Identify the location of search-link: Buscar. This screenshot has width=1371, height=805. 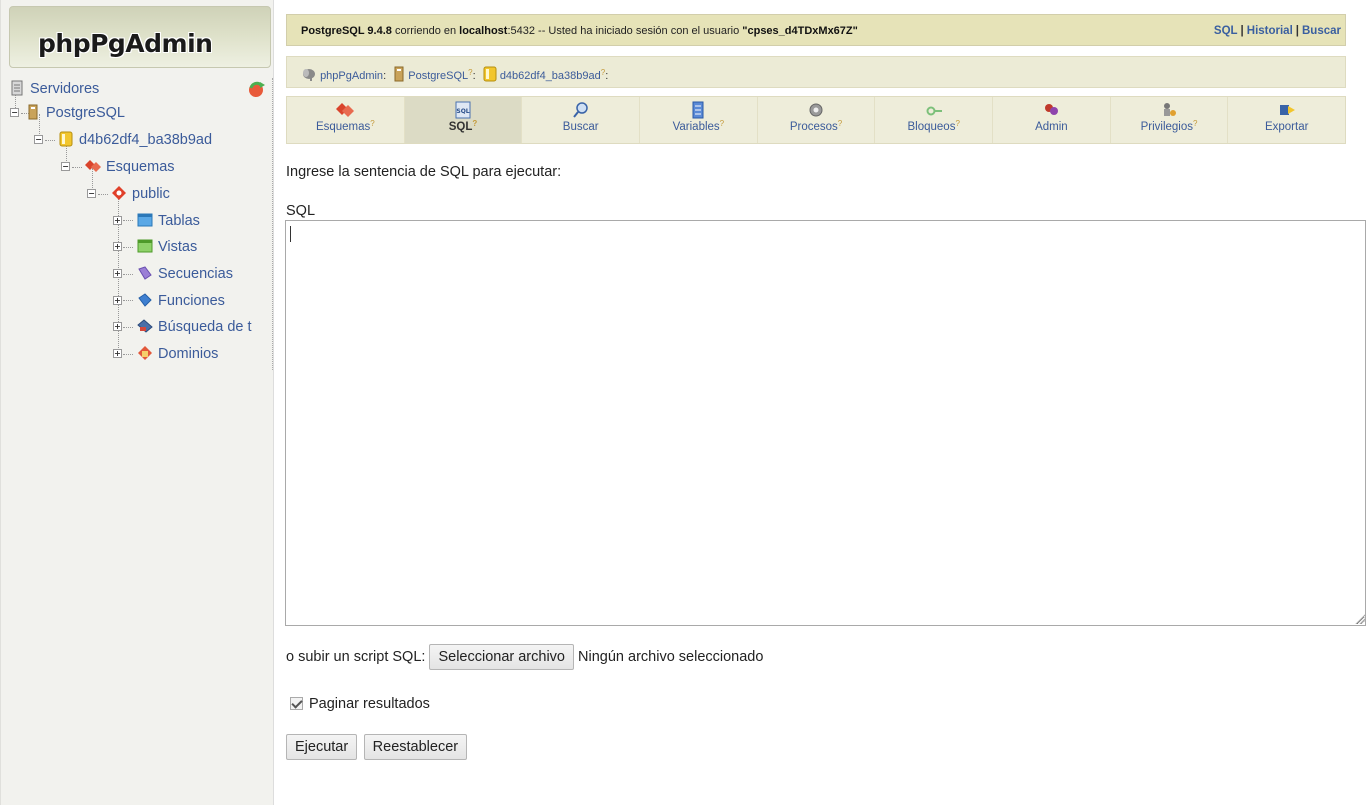
(1321, 31).